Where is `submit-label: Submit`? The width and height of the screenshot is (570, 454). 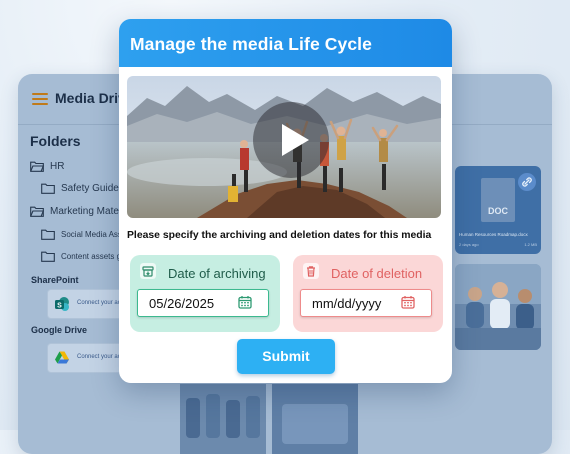
submit-label: Submit is located at coordinates (286, 356).